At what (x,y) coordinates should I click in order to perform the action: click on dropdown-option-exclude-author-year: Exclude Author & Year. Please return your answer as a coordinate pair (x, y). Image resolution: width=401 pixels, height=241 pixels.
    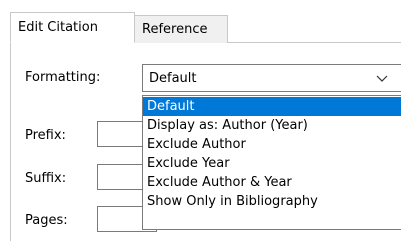
    Looking at the image, I should click on (272, 182).